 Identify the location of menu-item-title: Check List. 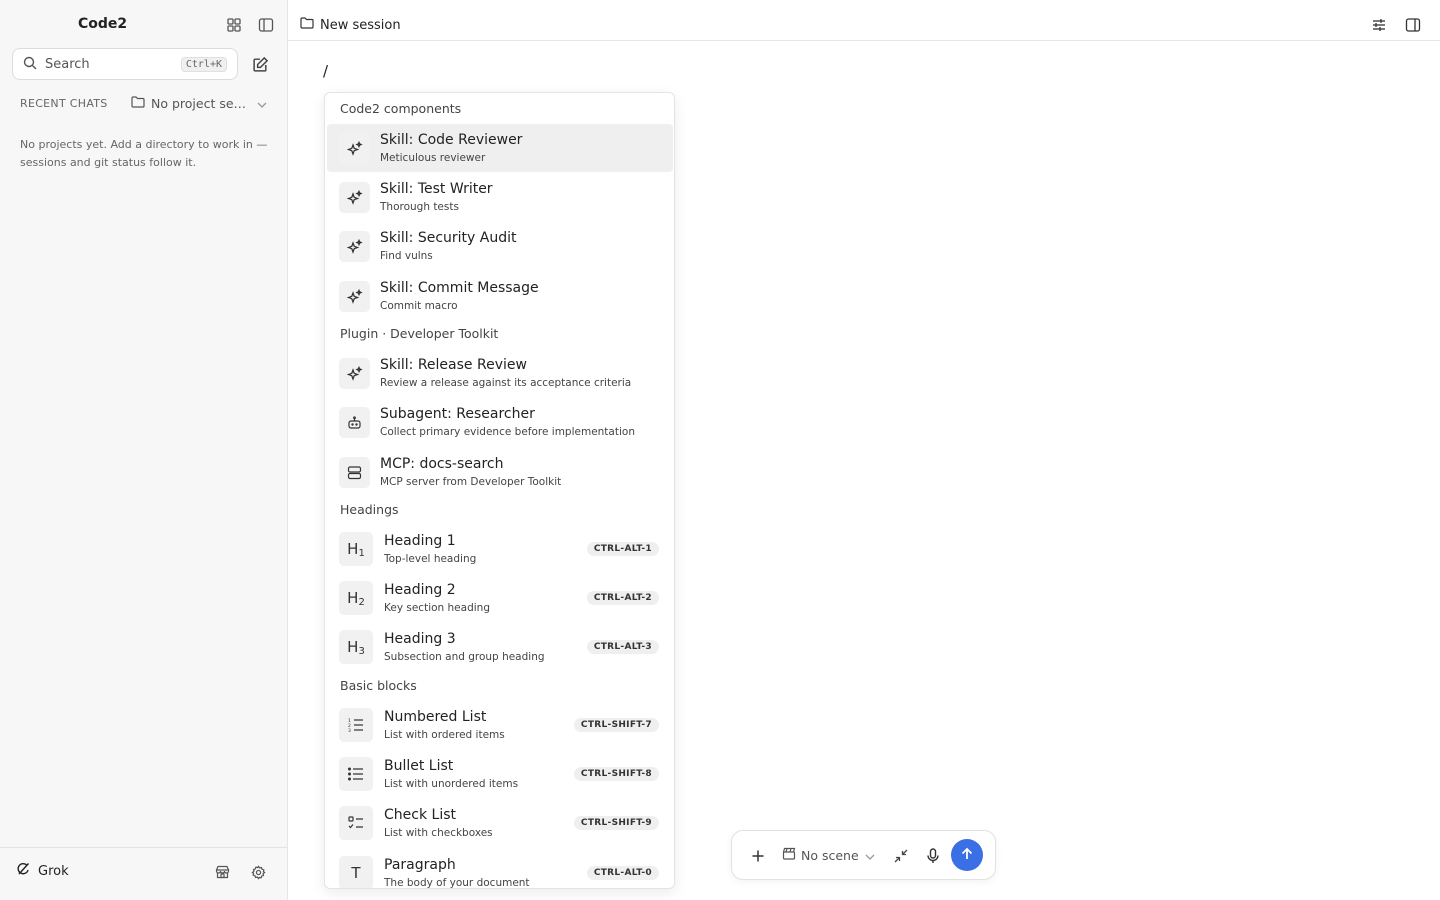
(420, 815).